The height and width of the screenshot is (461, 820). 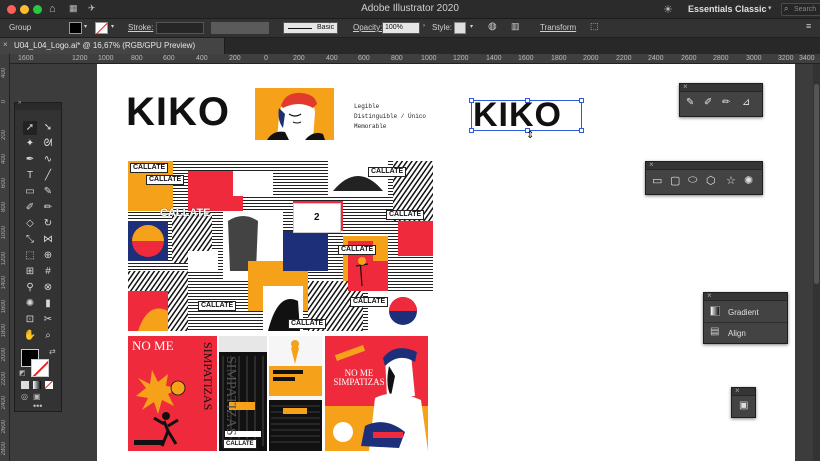 What do you see at coordinates (748, 180) in the screenshot?
I see `flare-icon: ✺` at bounding box center [748, 180].